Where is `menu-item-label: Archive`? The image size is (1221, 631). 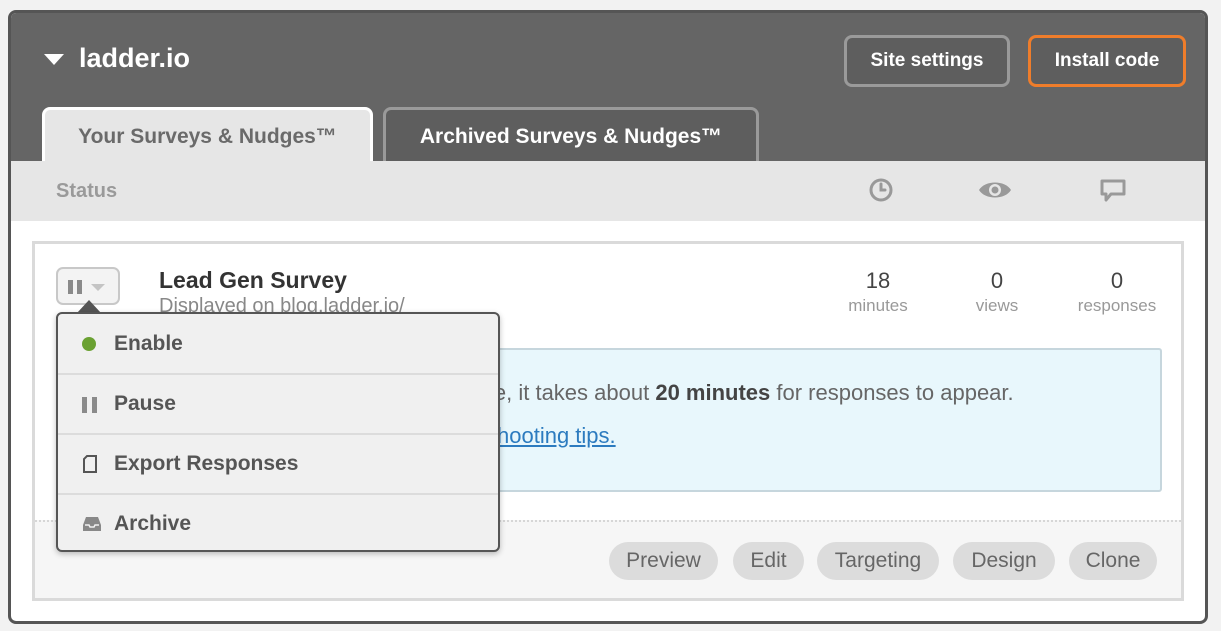 menu-item-label: Archive is located at coordinates (153, 523).